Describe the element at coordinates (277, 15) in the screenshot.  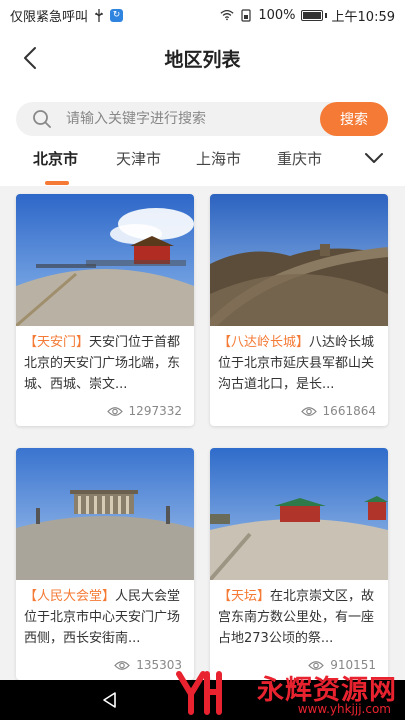
I see `battery-percent: 100%` at that location.